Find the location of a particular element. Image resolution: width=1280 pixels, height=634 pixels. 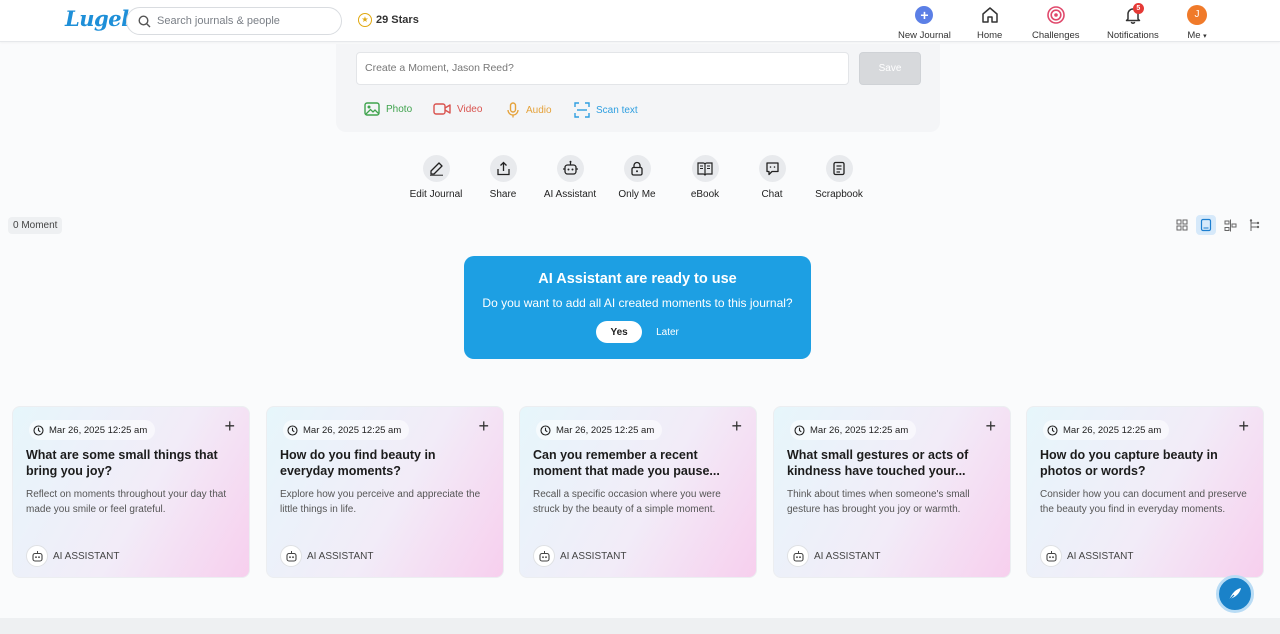

search-input is located at coordinates (242, 21).